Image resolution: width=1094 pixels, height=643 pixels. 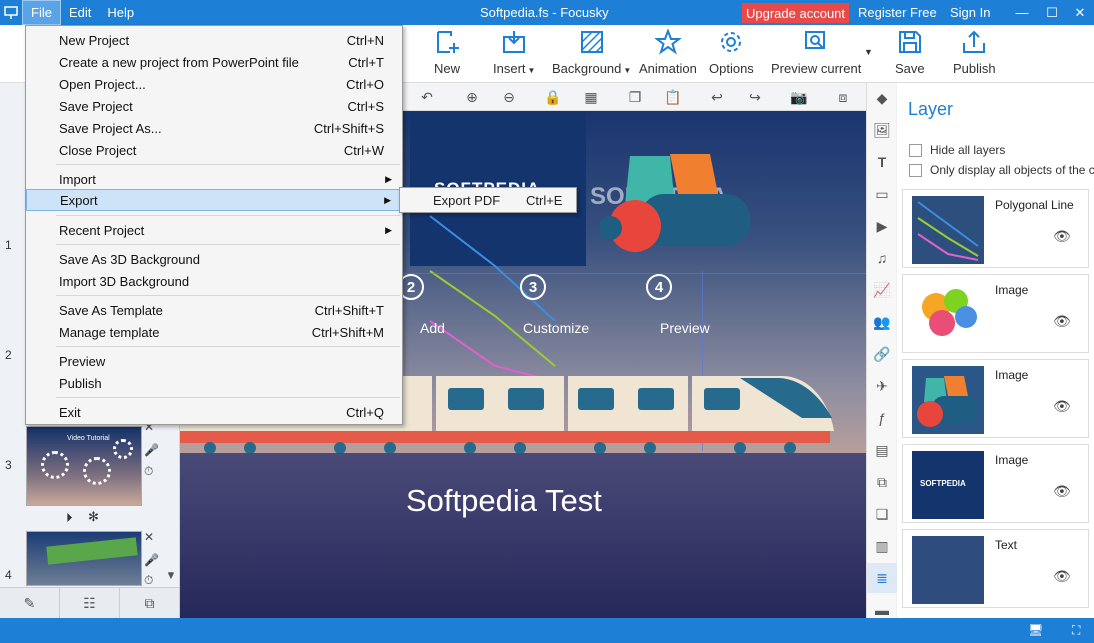 What do you see at coordinates (882, 98) in the screenshot?
I see `shape-icon: ◆` at bounding box center [882, 98].